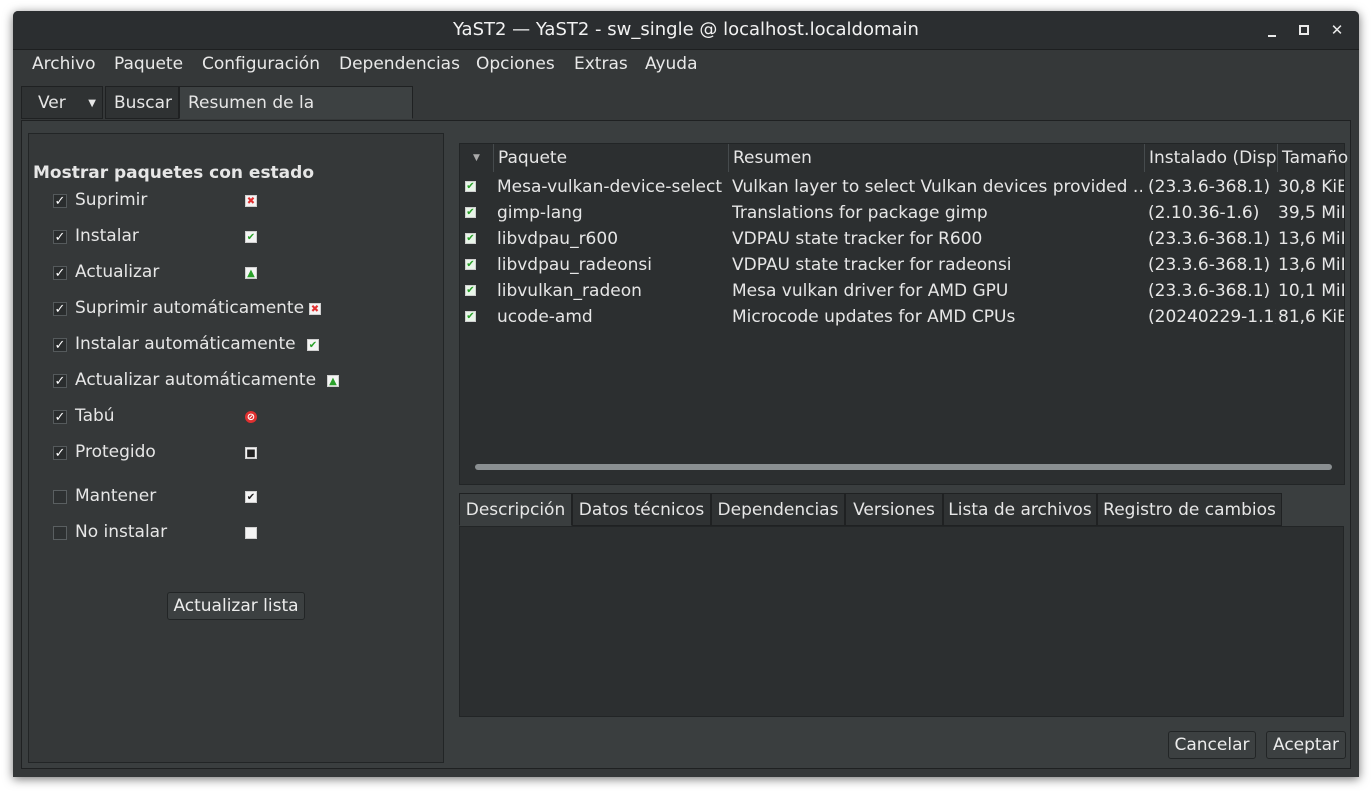 Image resolution: width=1372 pixels, height=794 pixels. What do you see at coordinates (540, 213) in the screenshot?
I see `package-name: gimp-lang` at bounding box center [540, 213].